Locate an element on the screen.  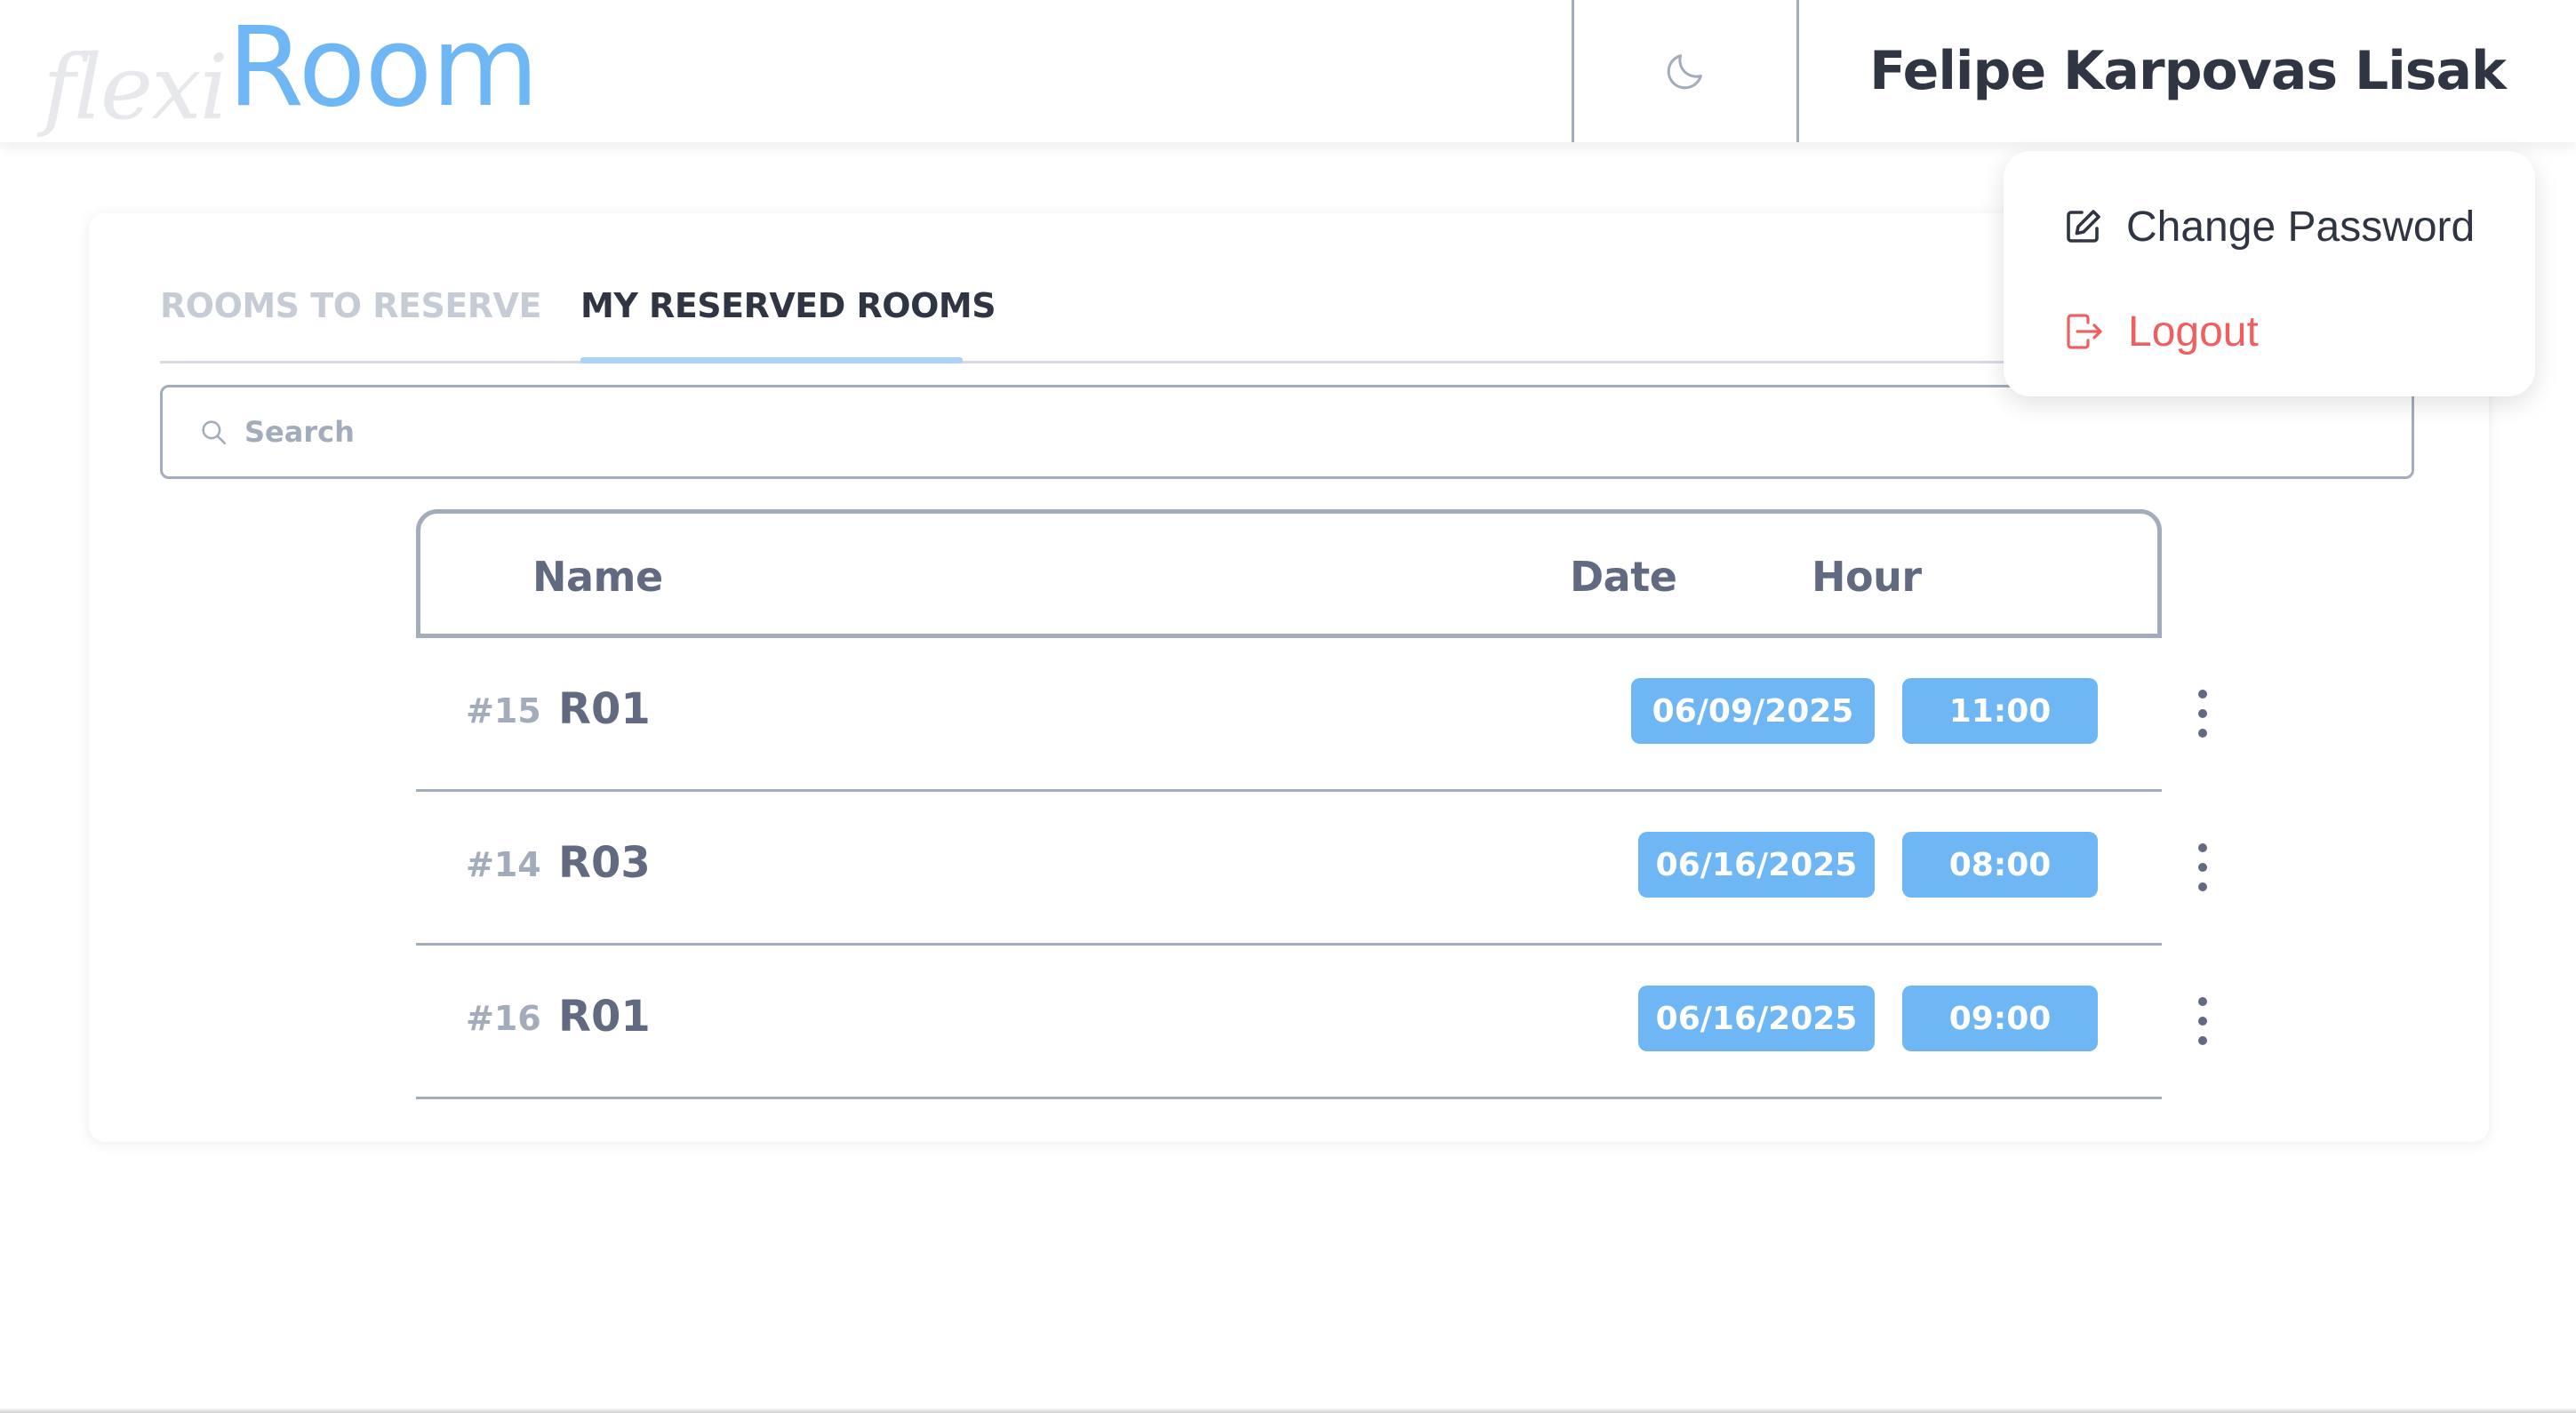
logout-label: Logout is located at coordinates (2193, 331).